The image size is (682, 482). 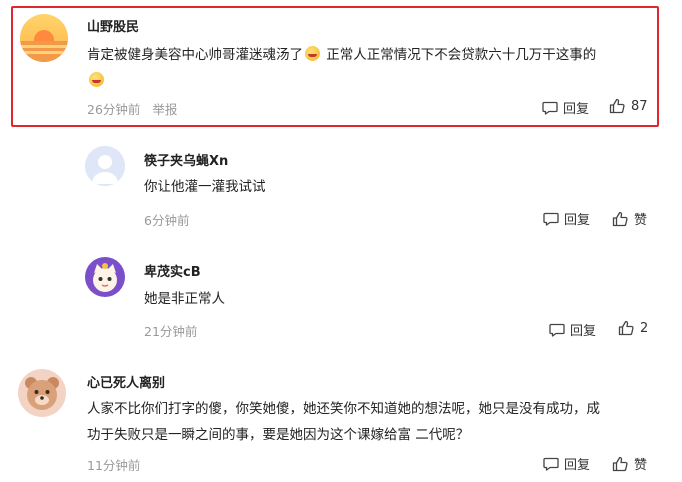 What do you see at coordinates (195, 55) in the screenshot?
I see `comment-text-part1: 肯定被健身美容中心帅哥灌迷魂汤了` at bounding box center [195, 55].